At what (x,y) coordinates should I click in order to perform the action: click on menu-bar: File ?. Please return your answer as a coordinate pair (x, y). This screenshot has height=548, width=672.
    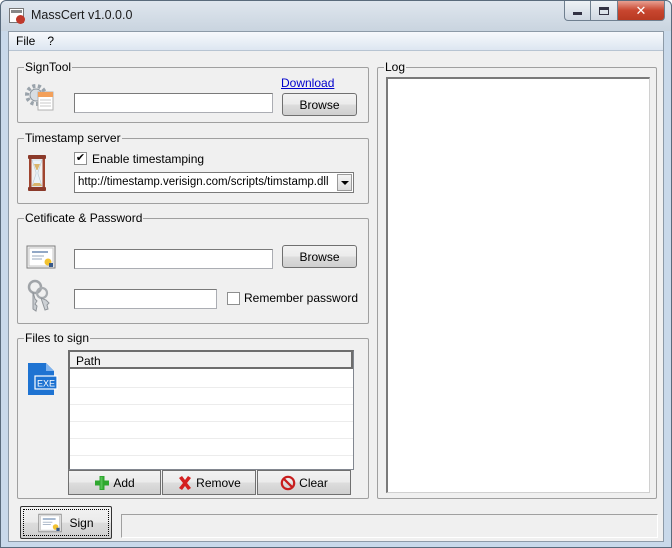
    Looking at the image, I should click on (336, 41).